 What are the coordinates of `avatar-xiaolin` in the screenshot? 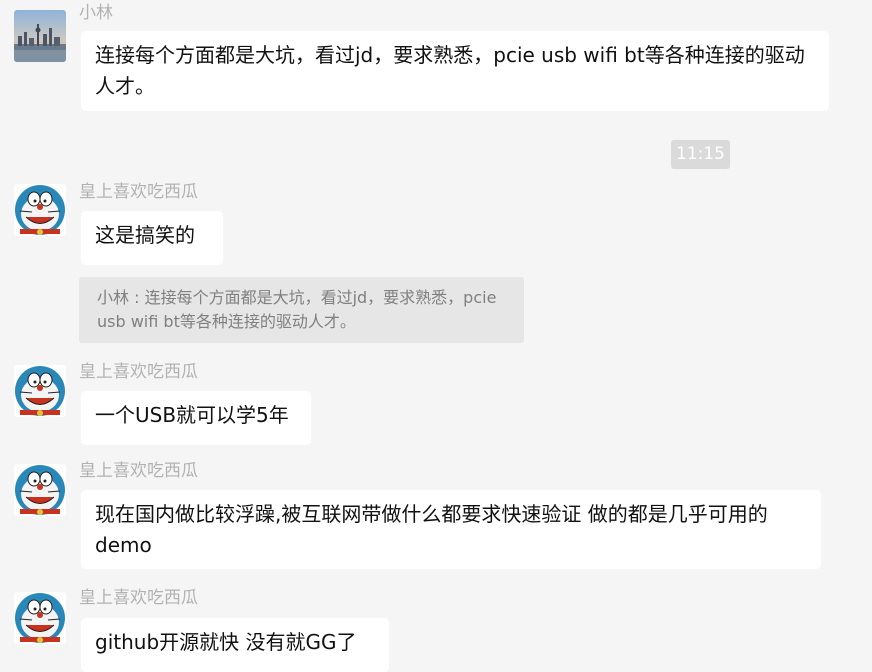 It's located at (40, 36).